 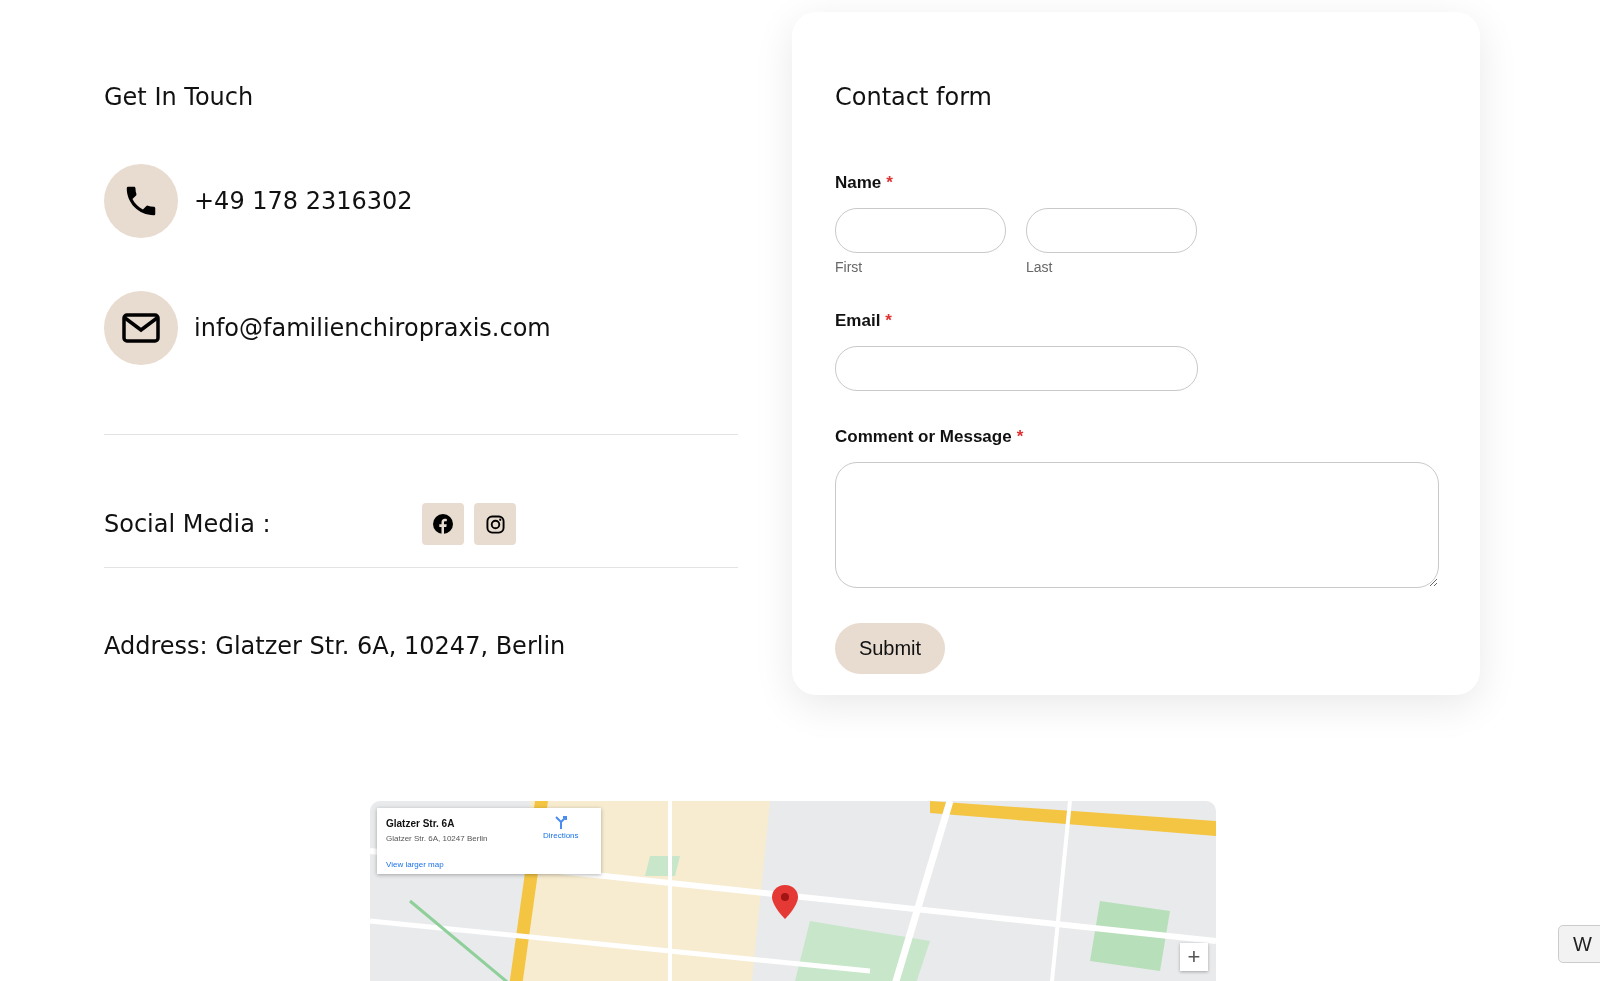 I want to click on directions-button: Directions, so click(x=561, y=827).